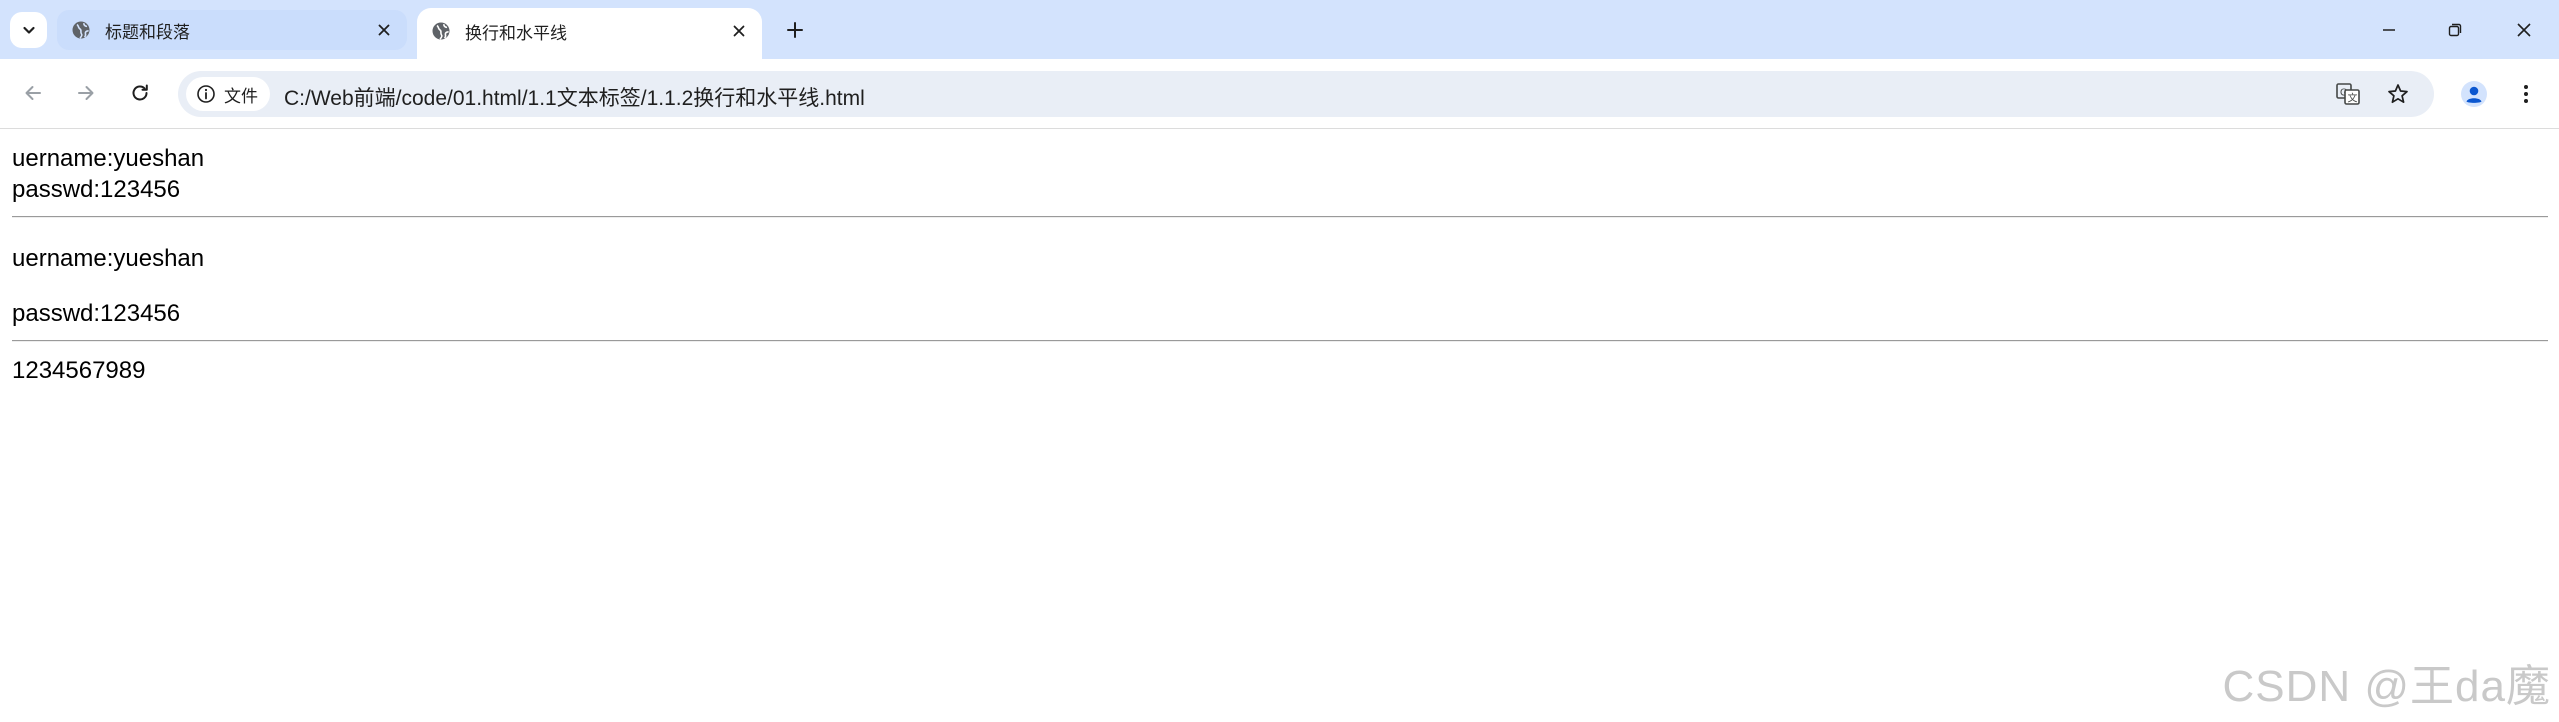 Image resolution: width=2559 pixels, height=722 pixels. I want to click on restore-icon, so click(2455, 29).